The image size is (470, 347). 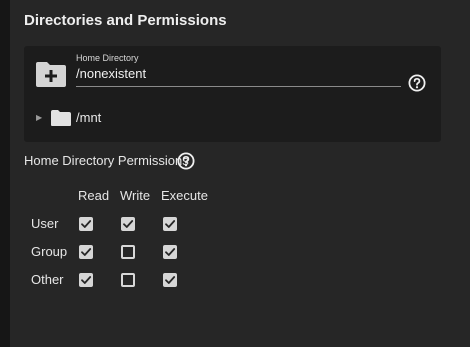 I want to click on checkbox-group-execute, so click(x=170, y=252).